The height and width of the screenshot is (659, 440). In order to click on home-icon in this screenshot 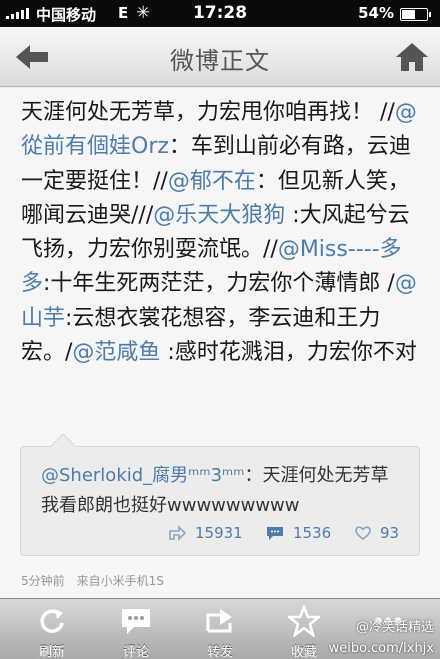, I will do `click(412, 57)`.